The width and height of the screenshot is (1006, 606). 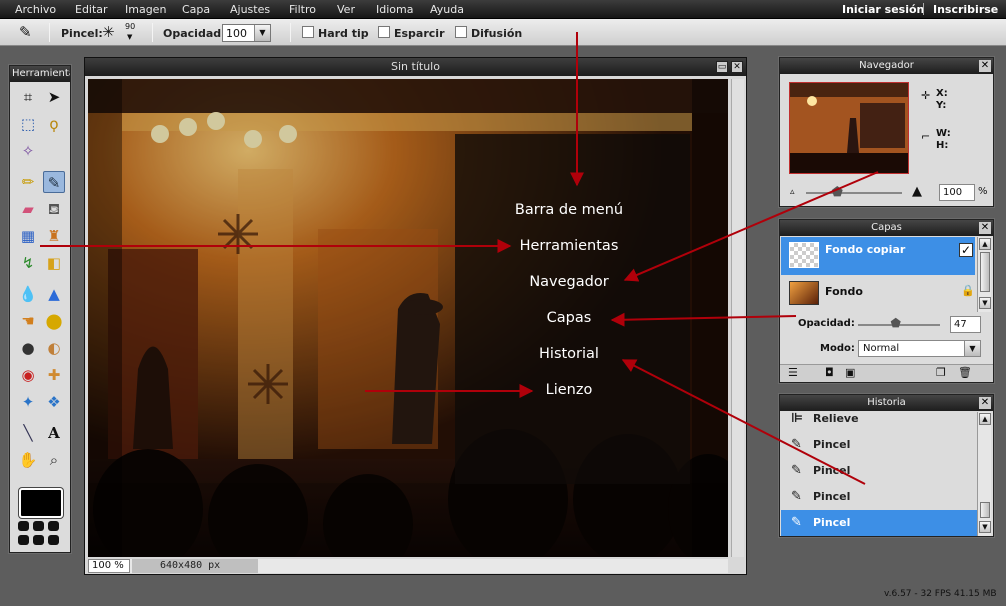 I want to click on sharpen-icon: ▲, so click(x=54, y=294).